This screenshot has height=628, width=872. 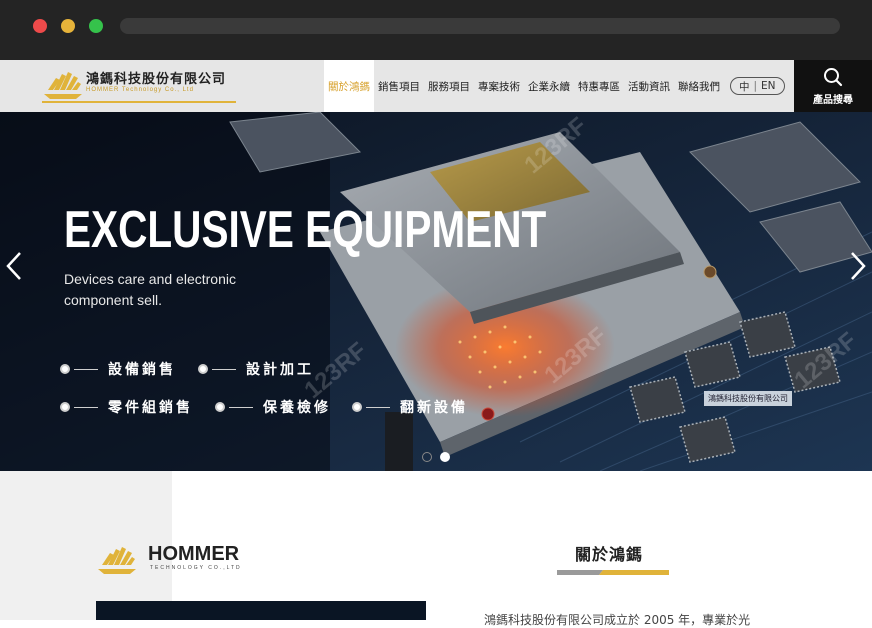 What do you see at coordinates (297, 408) in the screenshot?
I see `service-label: 保養檢修` at bounding box center [297, 408].